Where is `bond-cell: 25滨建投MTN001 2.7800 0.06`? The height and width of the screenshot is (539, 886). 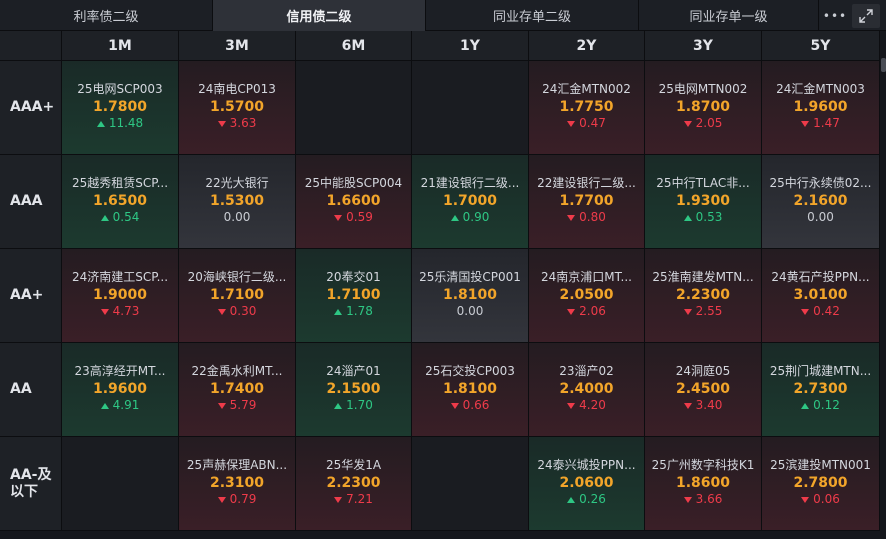 bond-cell: 25滨建投MTN001 2.7800 0.06 is located at coordinates (821, 484).